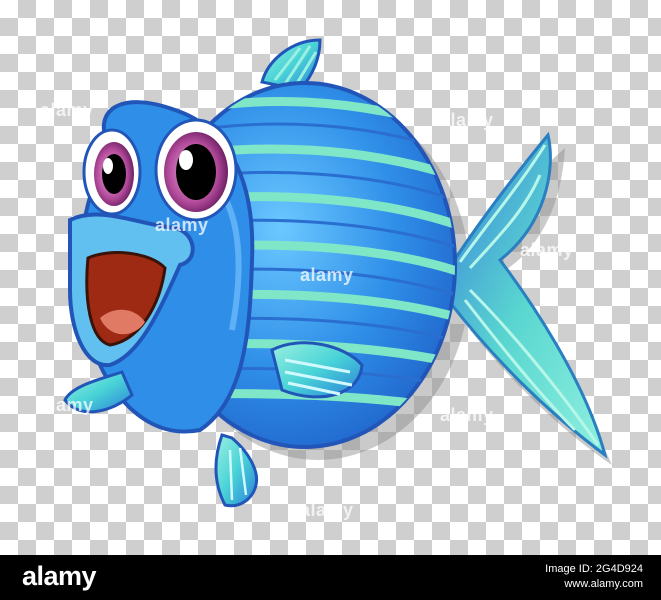  I want to click on left-eye, so click(112, 172).